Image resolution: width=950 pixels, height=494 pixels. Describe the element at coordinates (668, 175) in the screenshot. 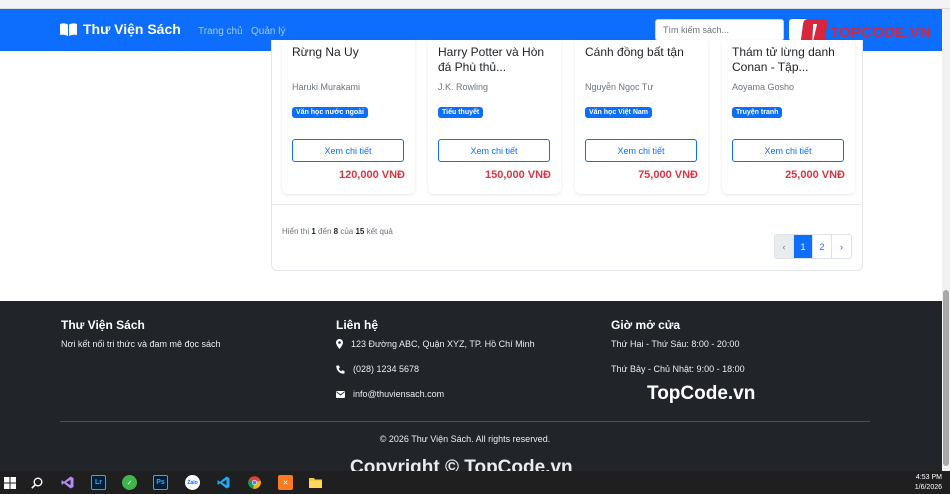

I see `book-price: 75,000 VNĐ` at that location.